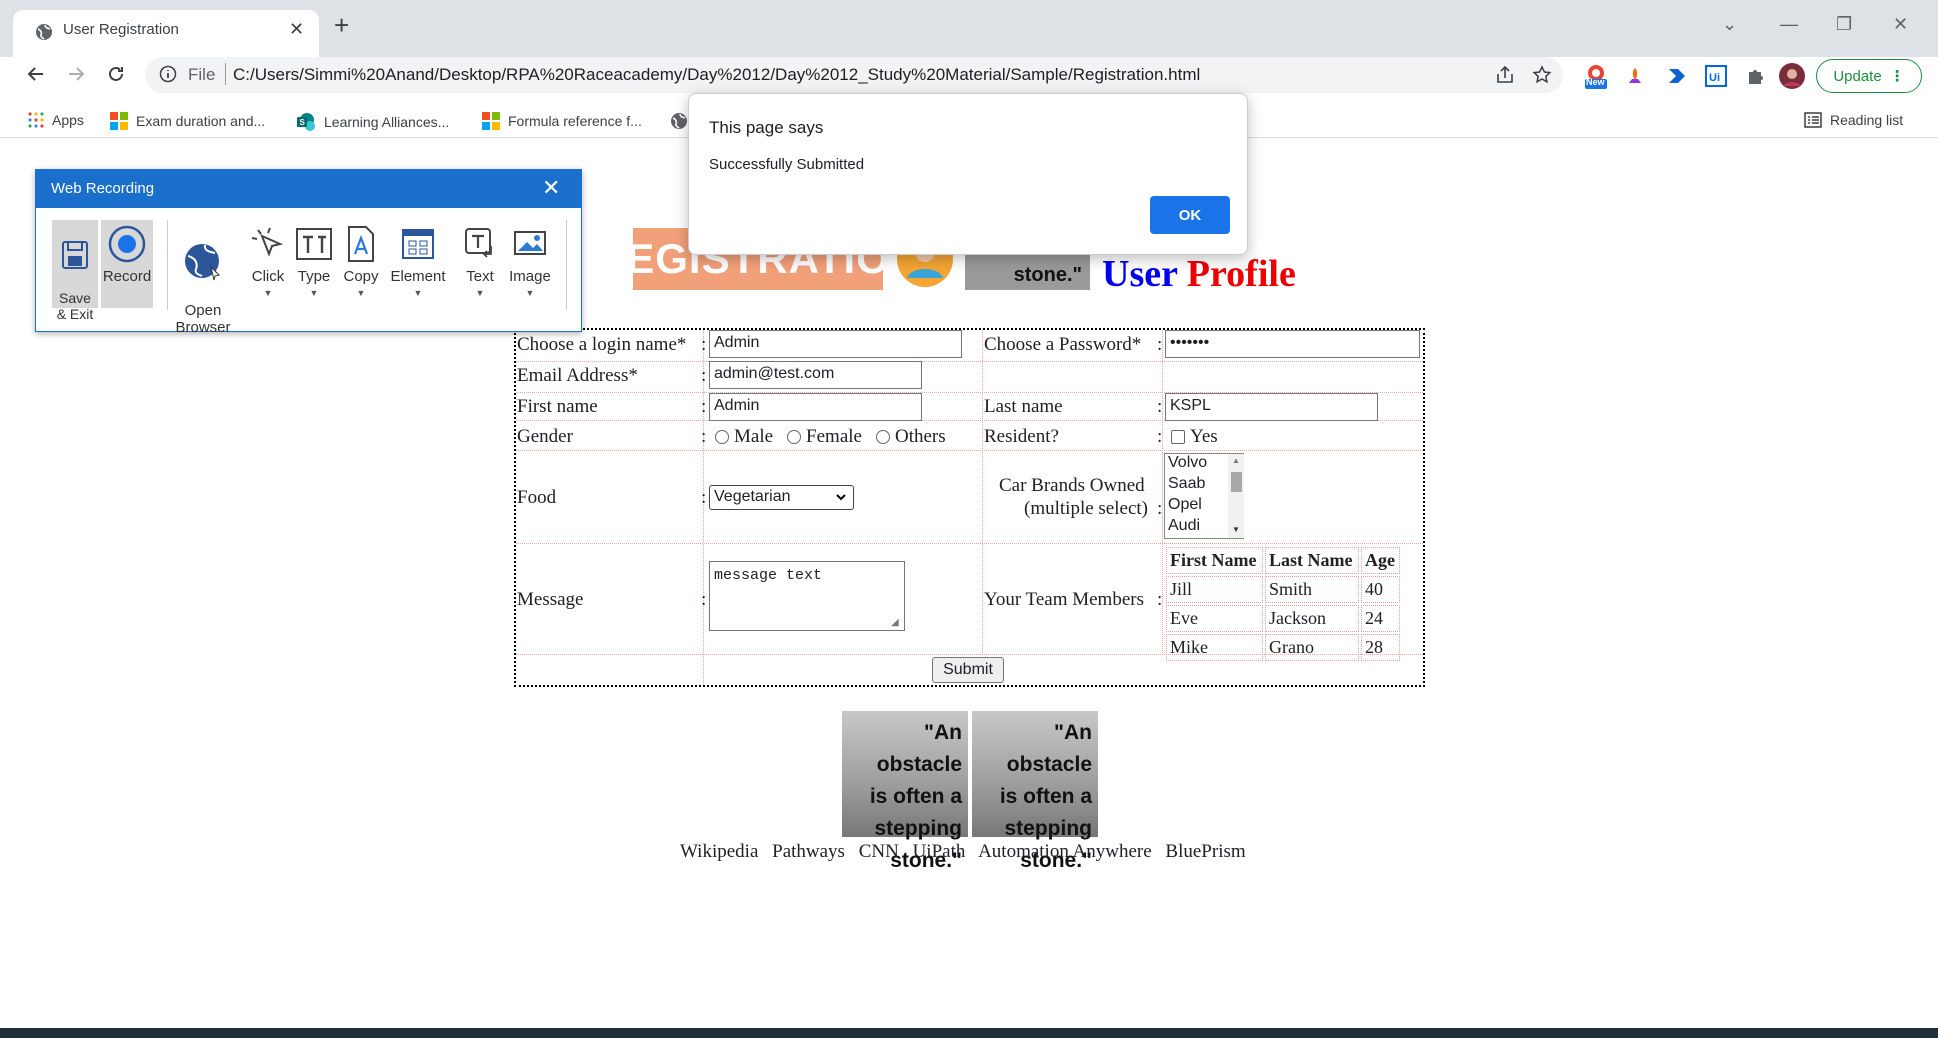 The image size is (1938, 1038). I want to click on link-wikipedia: Wikipedia, so click(719, 851).